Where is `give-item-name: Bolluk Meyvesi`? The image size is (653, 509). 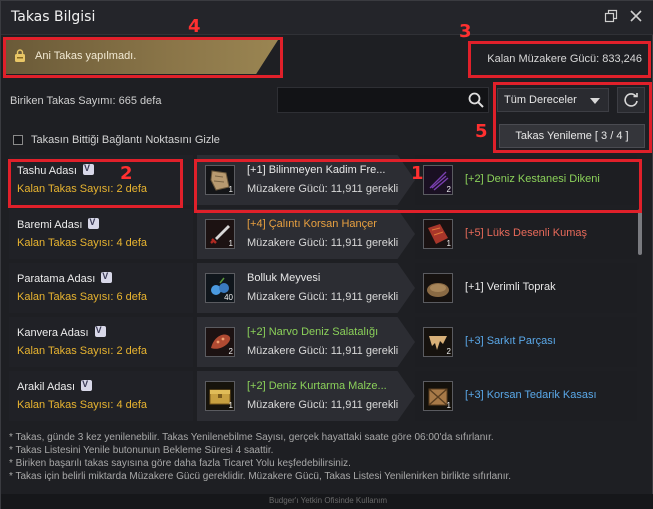 give-item-name: Bolluk Meyvesi is located at coordinates (284, 278).